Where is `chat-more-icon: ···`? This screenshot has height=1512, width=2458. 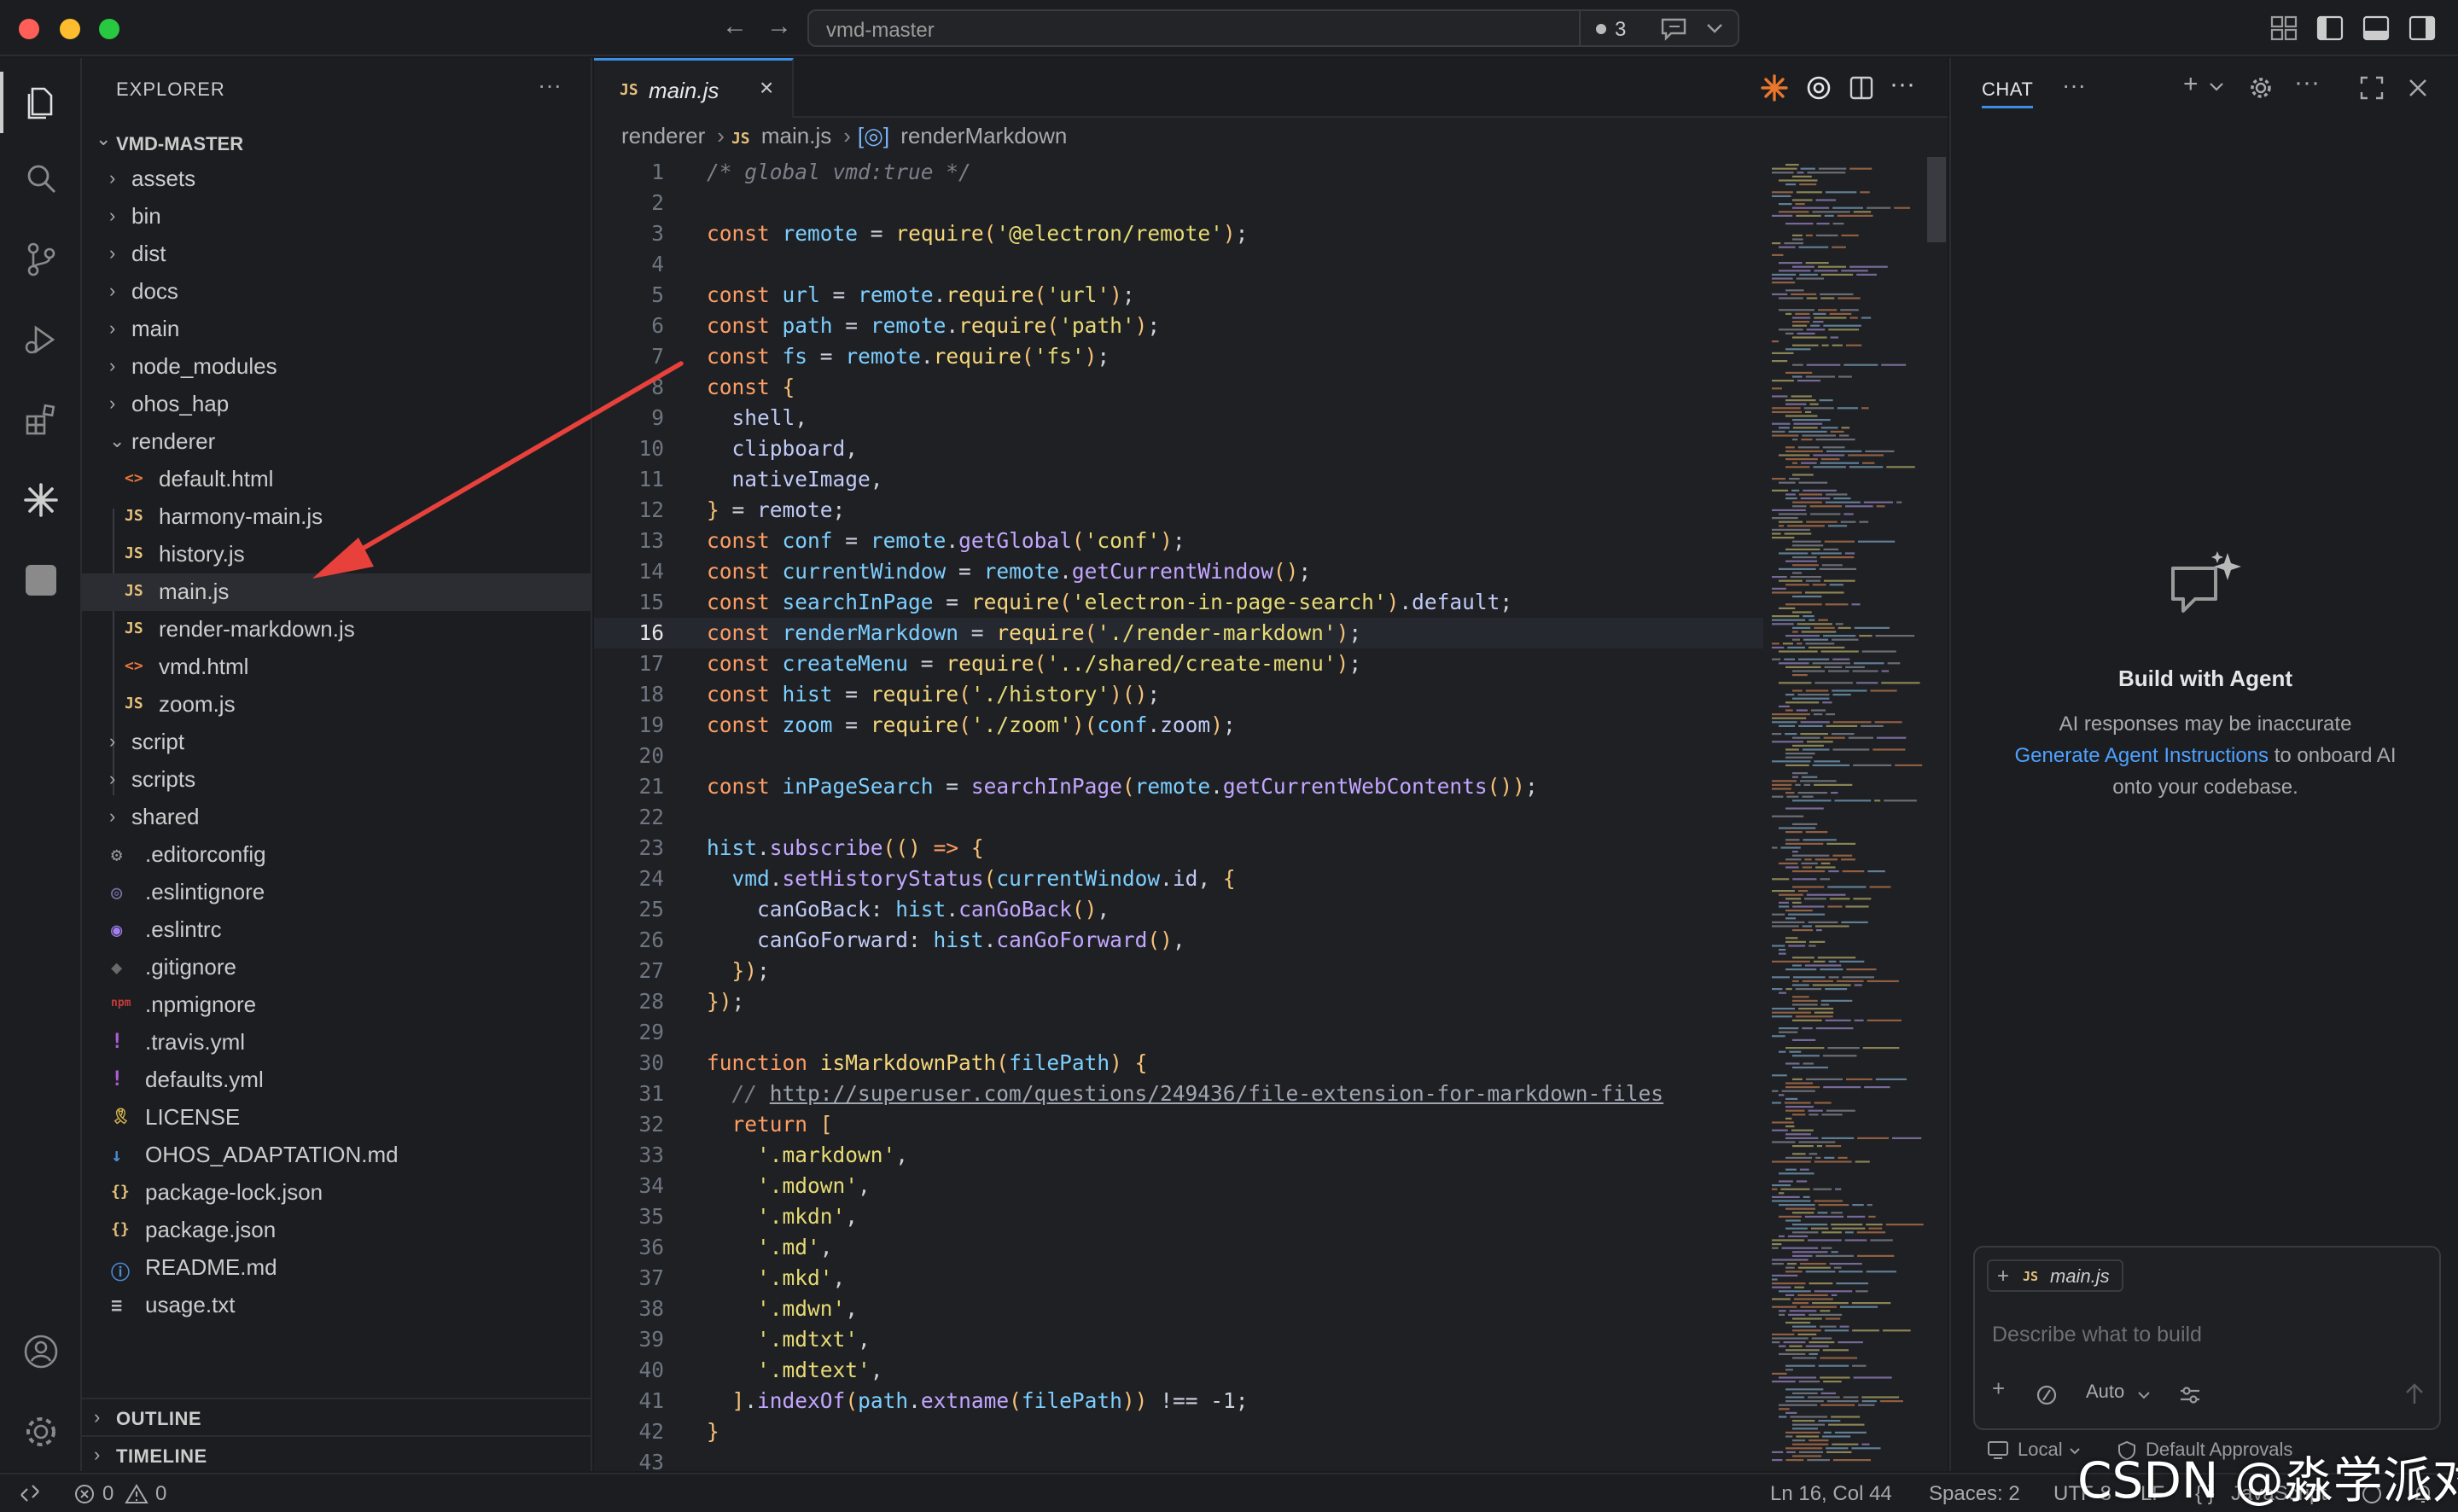
chat-more-icon: ··· is located at coordinates (2074, 85).